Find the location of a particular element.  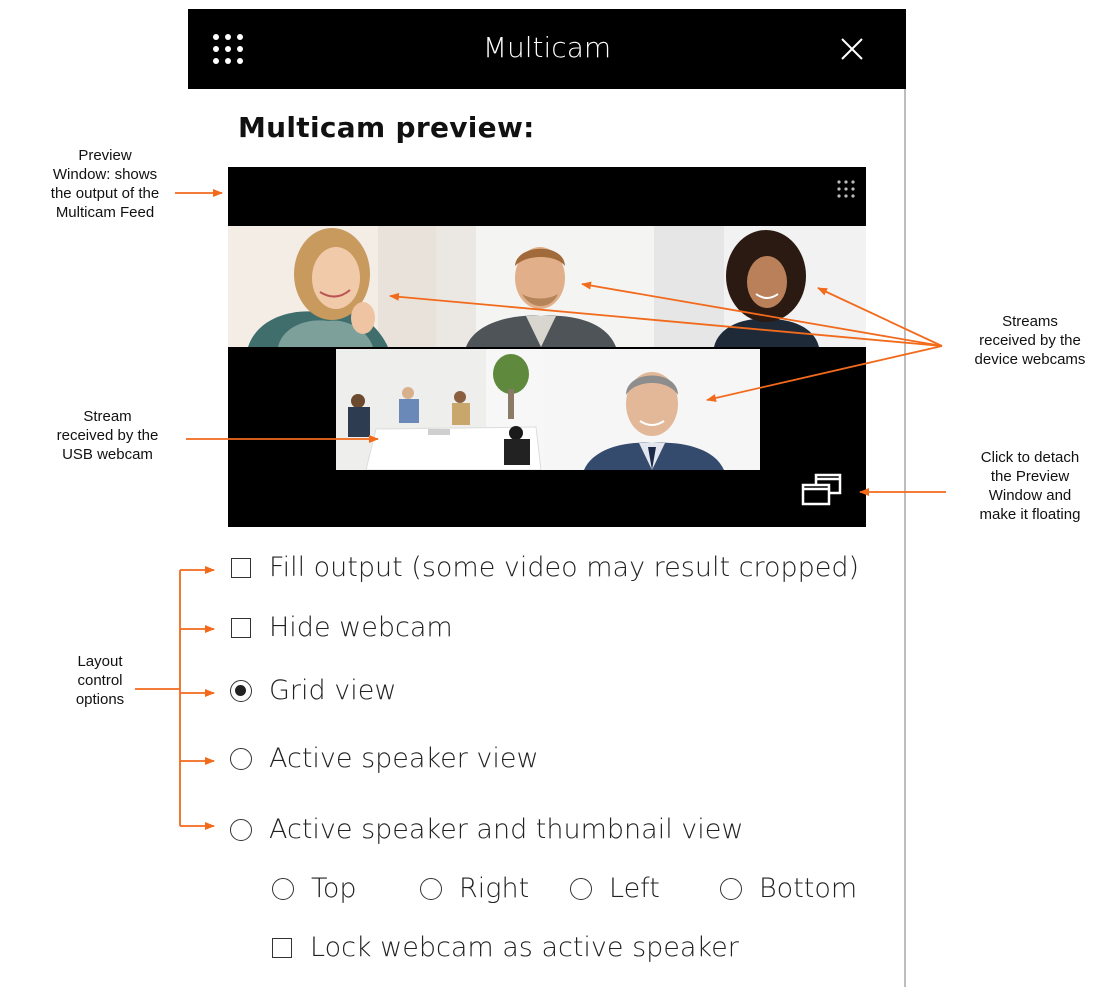

preview-grid-icon is located at coordinates (846, 189).